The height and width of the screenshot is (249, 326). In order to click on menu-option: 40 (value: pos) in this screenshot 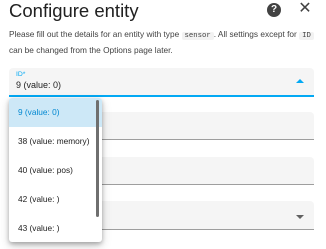, I will do `click(55, 170)`.